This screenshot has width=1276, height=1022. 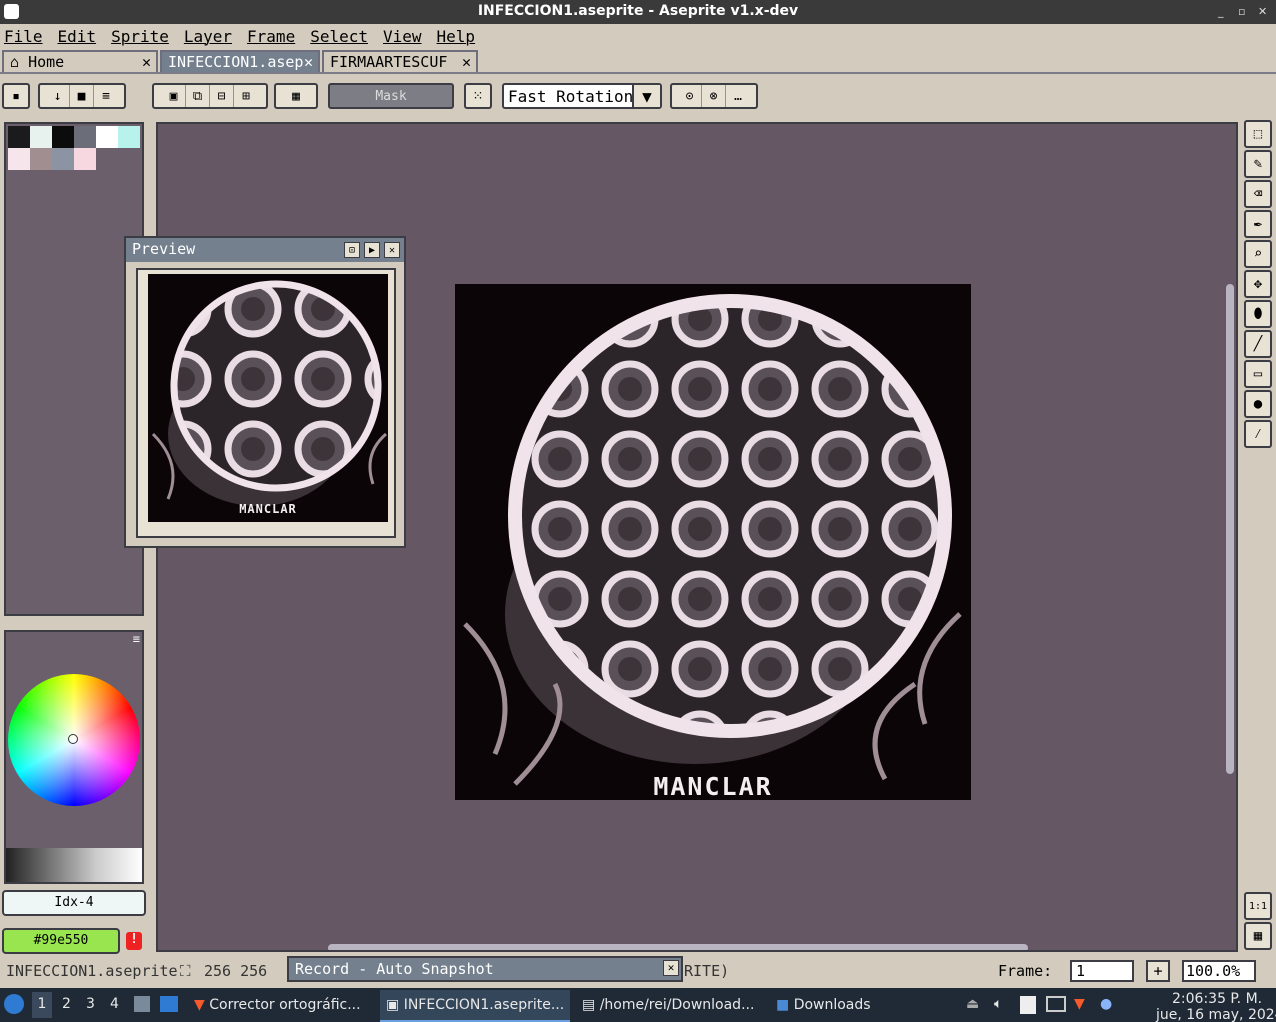 What do you see at coordinates (400, 61) in the screenshot?
I see `tab-firma: FIRMAARTESCUF ✕` at bounding box center [400, 61].